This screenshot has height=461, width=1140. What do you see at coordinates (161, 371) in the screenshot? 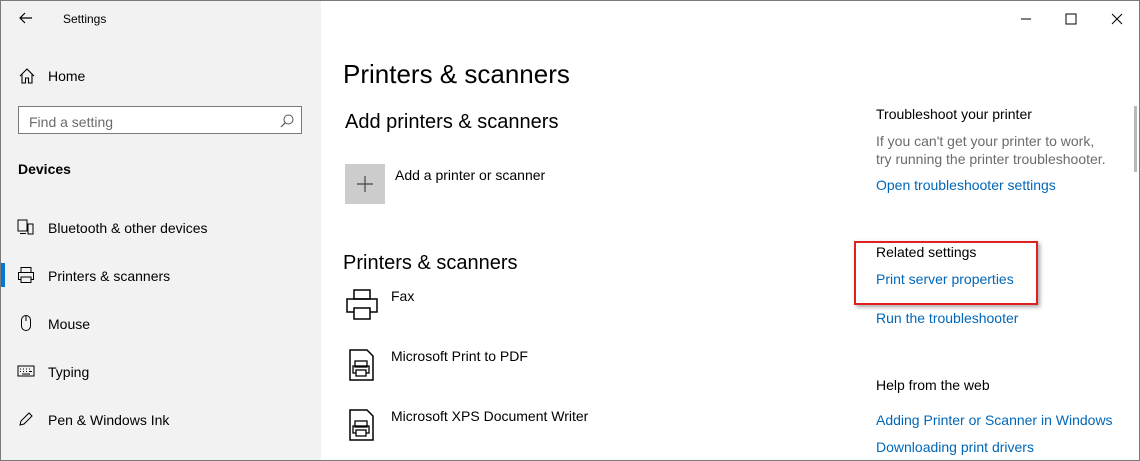
I see `sidebar-item-typing: Typing` at bounding box center [161, 371].